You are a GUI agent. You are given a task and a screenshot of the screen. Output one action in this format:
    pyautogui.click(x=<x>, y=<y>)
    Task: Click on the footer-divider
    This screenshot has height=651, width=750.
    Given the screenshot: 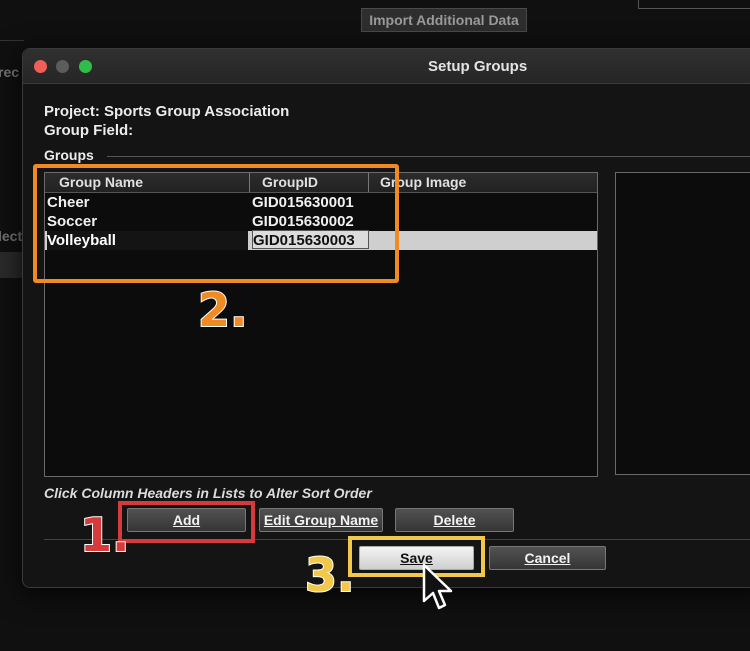 What is the action you would take?
    pyautogui.click(x=397, y=539)
    